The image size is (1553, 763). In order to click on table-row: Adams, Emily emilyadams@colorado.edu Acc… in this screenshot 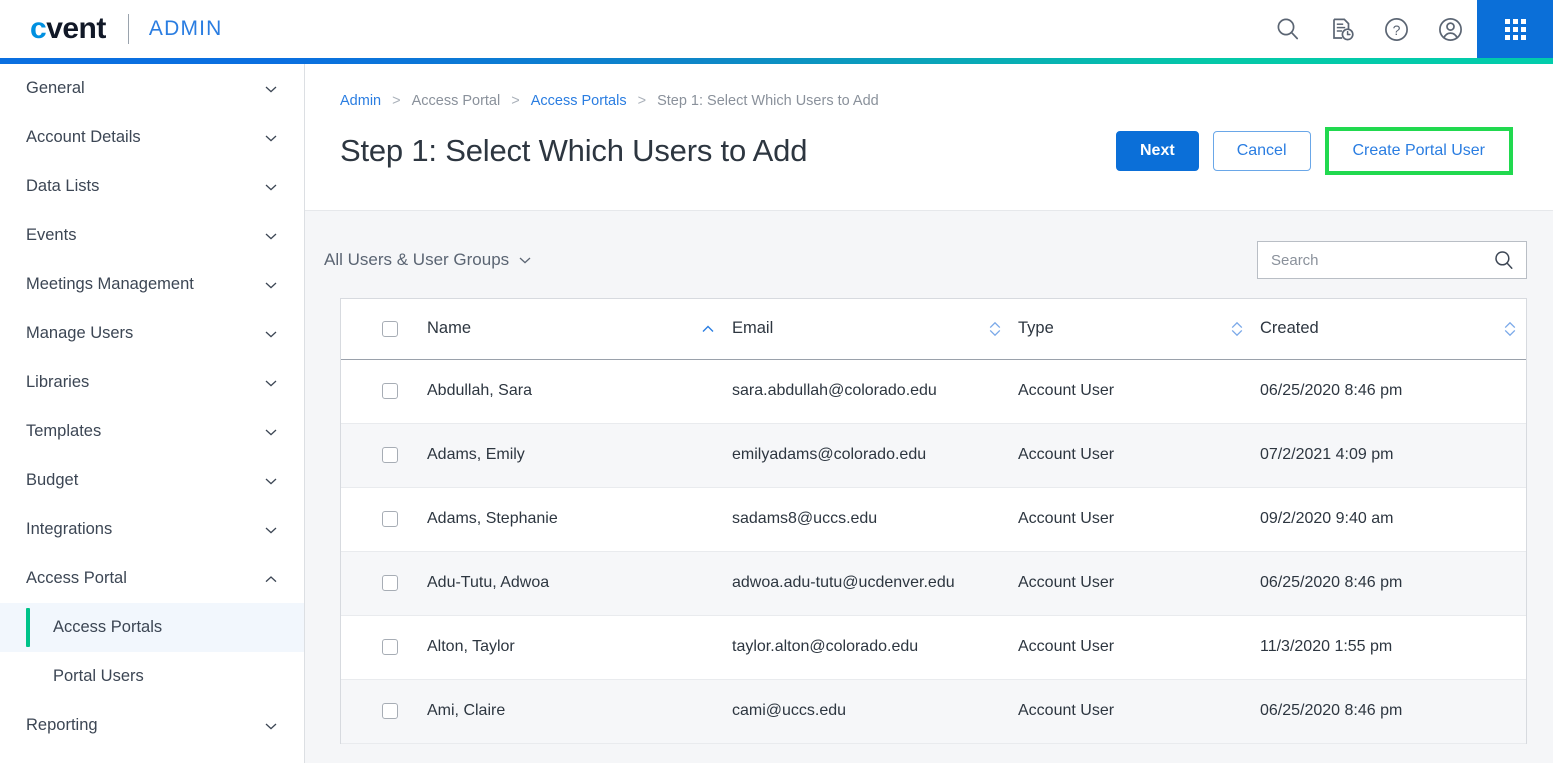, I will do `click(933, 455)`.